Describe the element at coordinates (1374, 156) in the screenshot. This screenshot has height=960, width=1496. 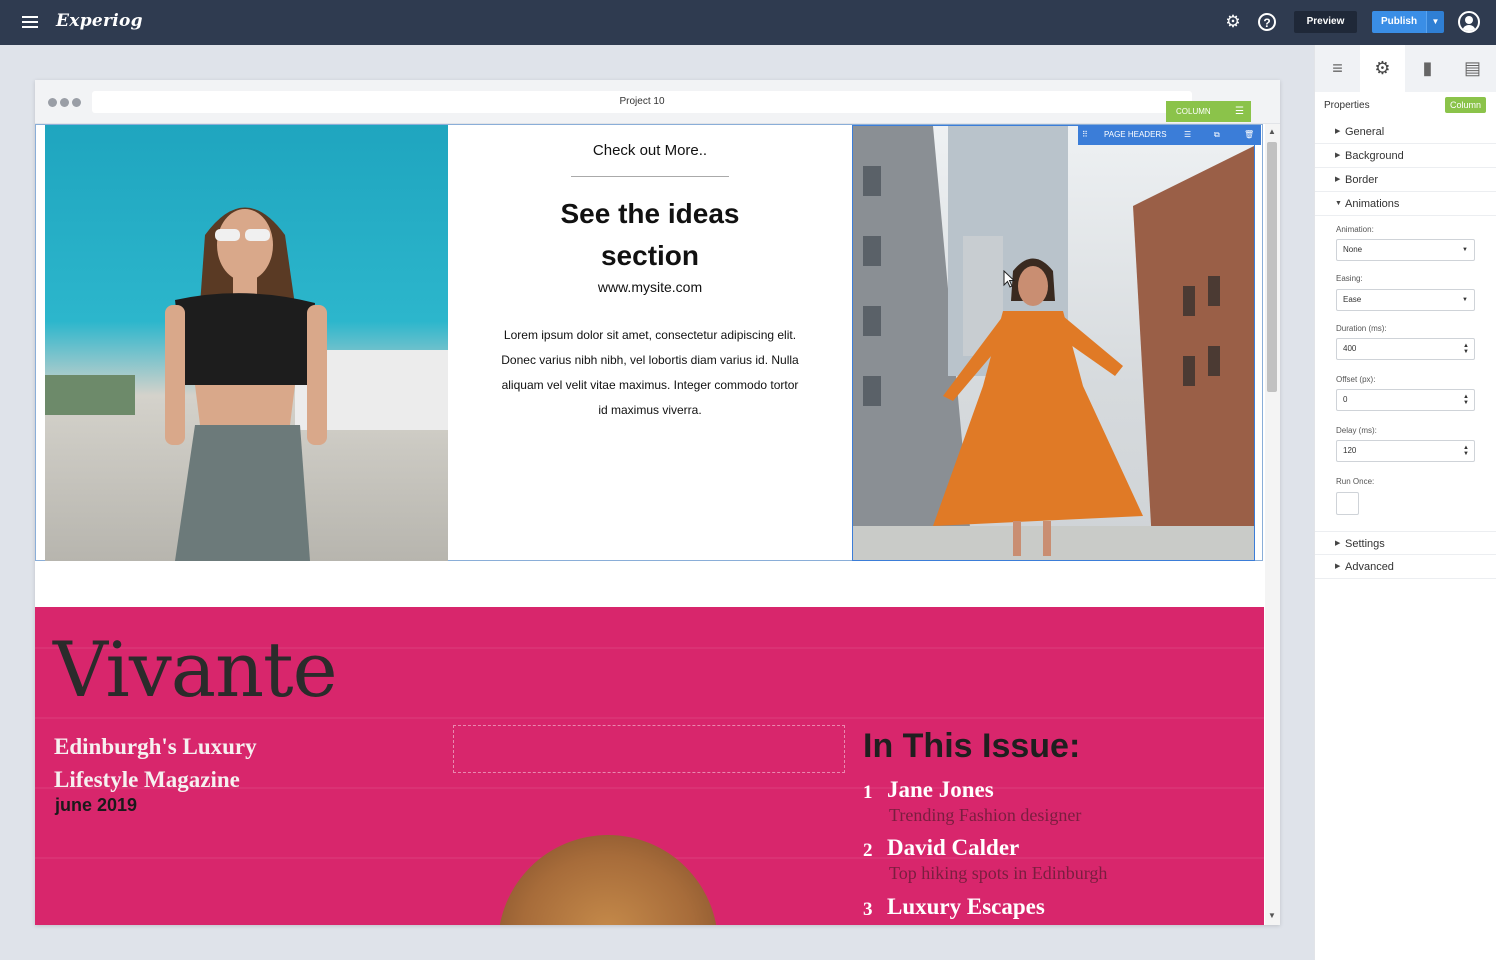
I see `section-label: Background` at that location.